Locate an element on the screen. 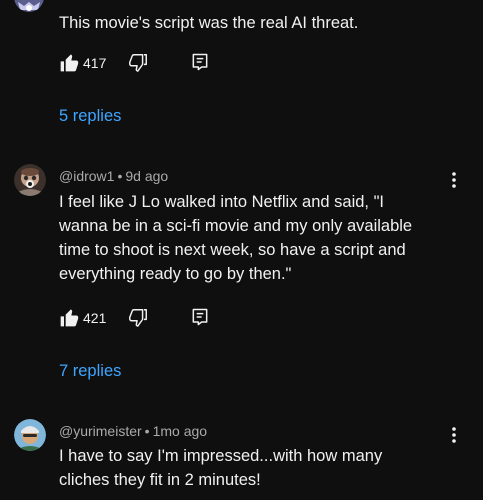 The image size is (483, 500). view-replies-link: 5 replies is located at coordinates (90, 116).